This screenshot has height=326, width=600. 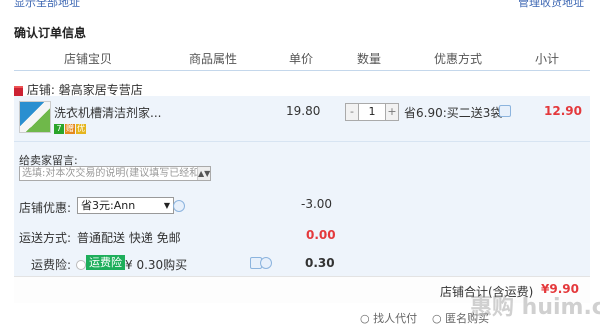 What do you see at coordinates (45, 208) in the screenshot?
I see `shop-discount-label: 店铺优惠:` at bounding box center [45, 208].